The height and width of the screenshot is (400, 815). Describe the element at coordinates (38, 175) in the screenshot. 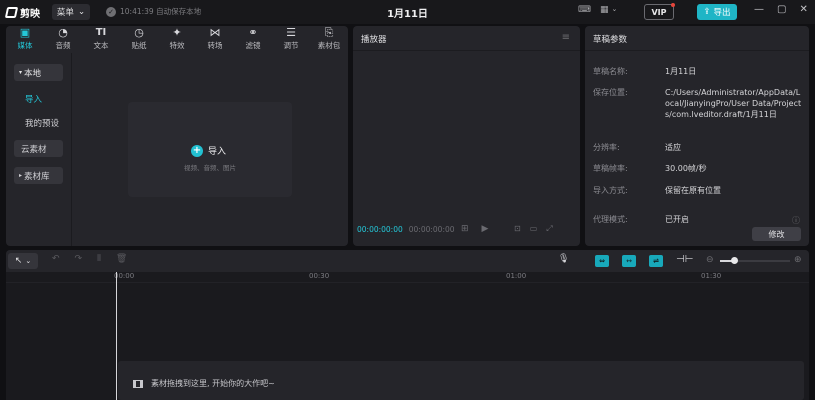

I see `sidebar-item-library: ▸ 素材库` at that location.